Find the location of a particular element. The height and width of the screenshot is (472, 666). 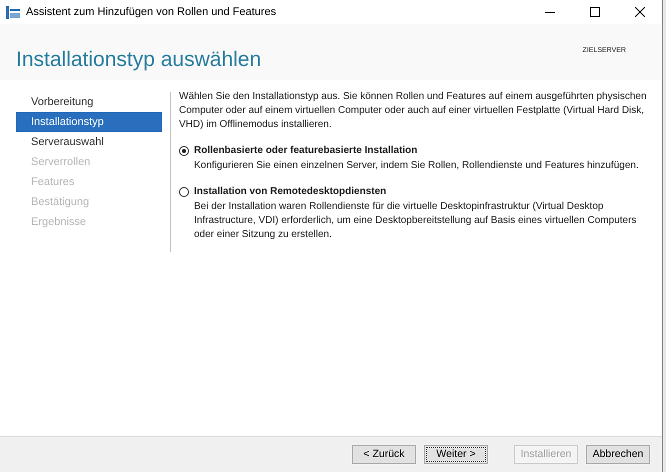

dialog-button: < Zurück is located at coordinates (384, 454).